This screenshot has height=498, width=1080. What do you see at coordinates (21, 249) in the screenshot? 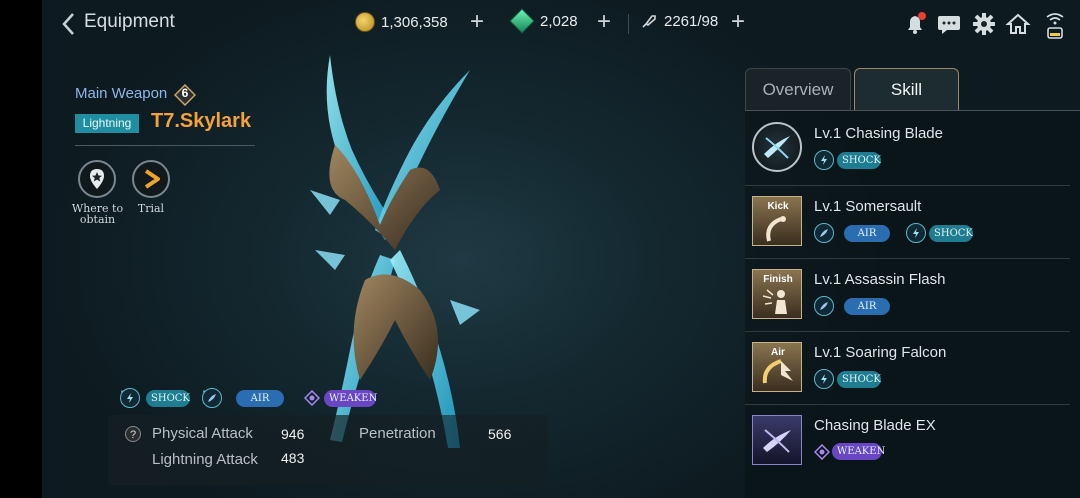
I see `screen-edge` at bounding box center [21, 249].